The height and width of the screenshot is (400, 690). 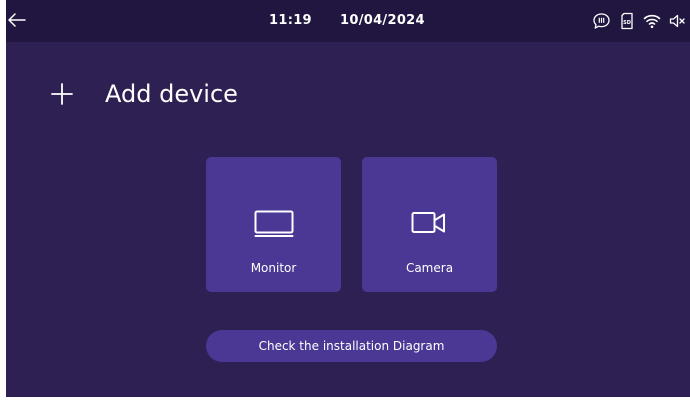 I want to click on installation-diagram-button: Check the installation Diagram, so click(x=351, y=346).